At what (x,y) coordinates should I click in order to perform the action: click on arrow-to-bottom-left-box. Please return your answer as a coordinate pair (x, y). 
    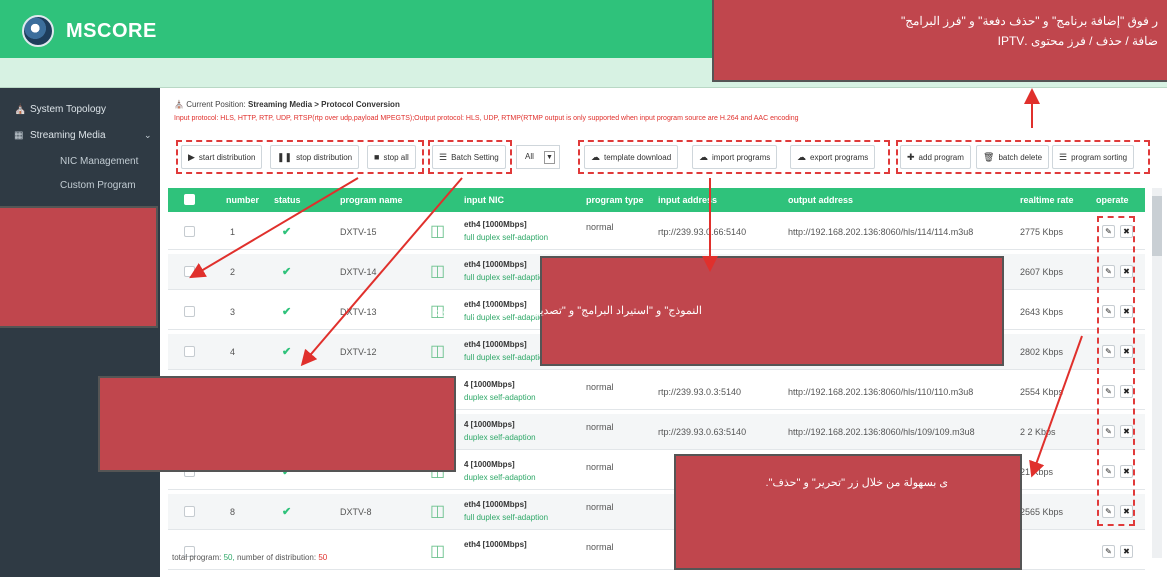
    Looking at the image, I should click on (381, 272).